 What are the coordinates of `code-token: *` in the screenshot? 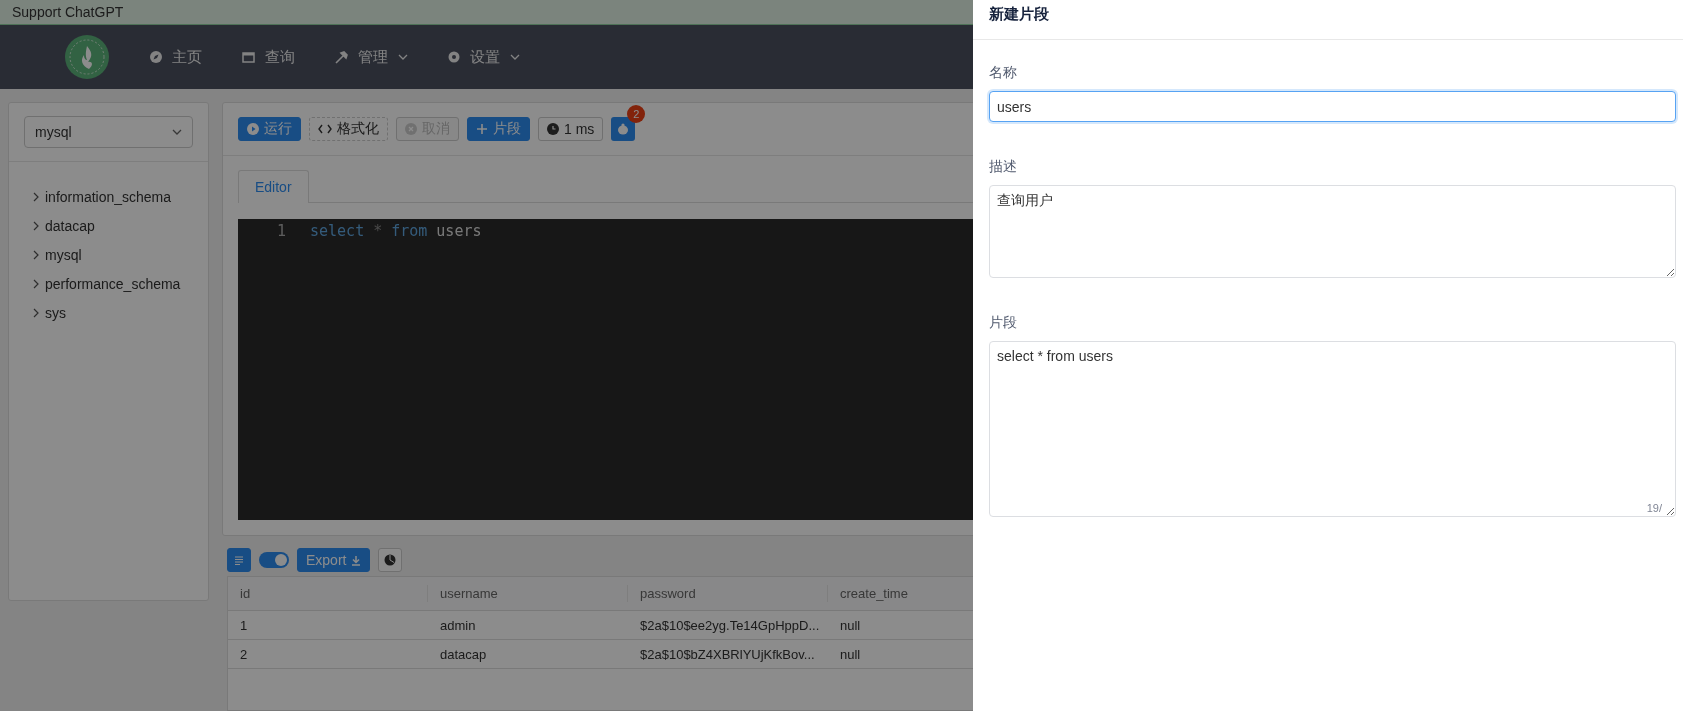 It's located at (378, 231).